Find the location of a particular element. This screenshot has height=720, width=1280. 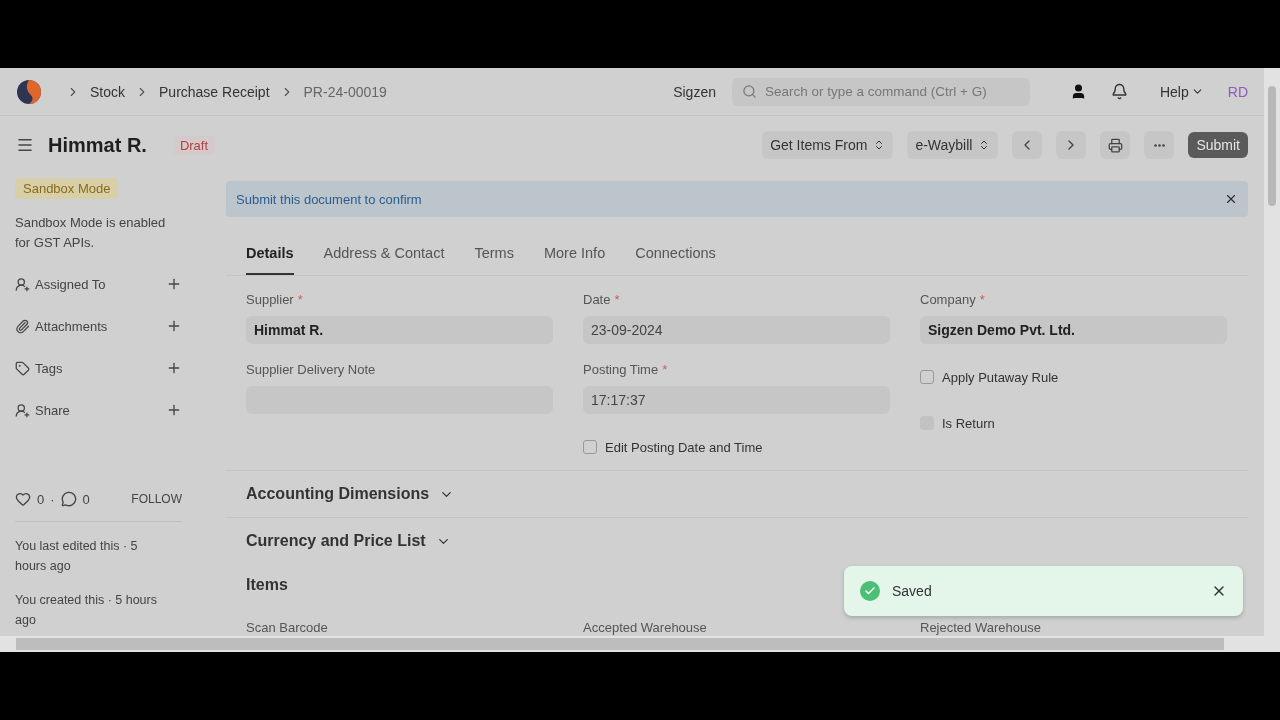

heart-icon is located at coordinates (23, 499).